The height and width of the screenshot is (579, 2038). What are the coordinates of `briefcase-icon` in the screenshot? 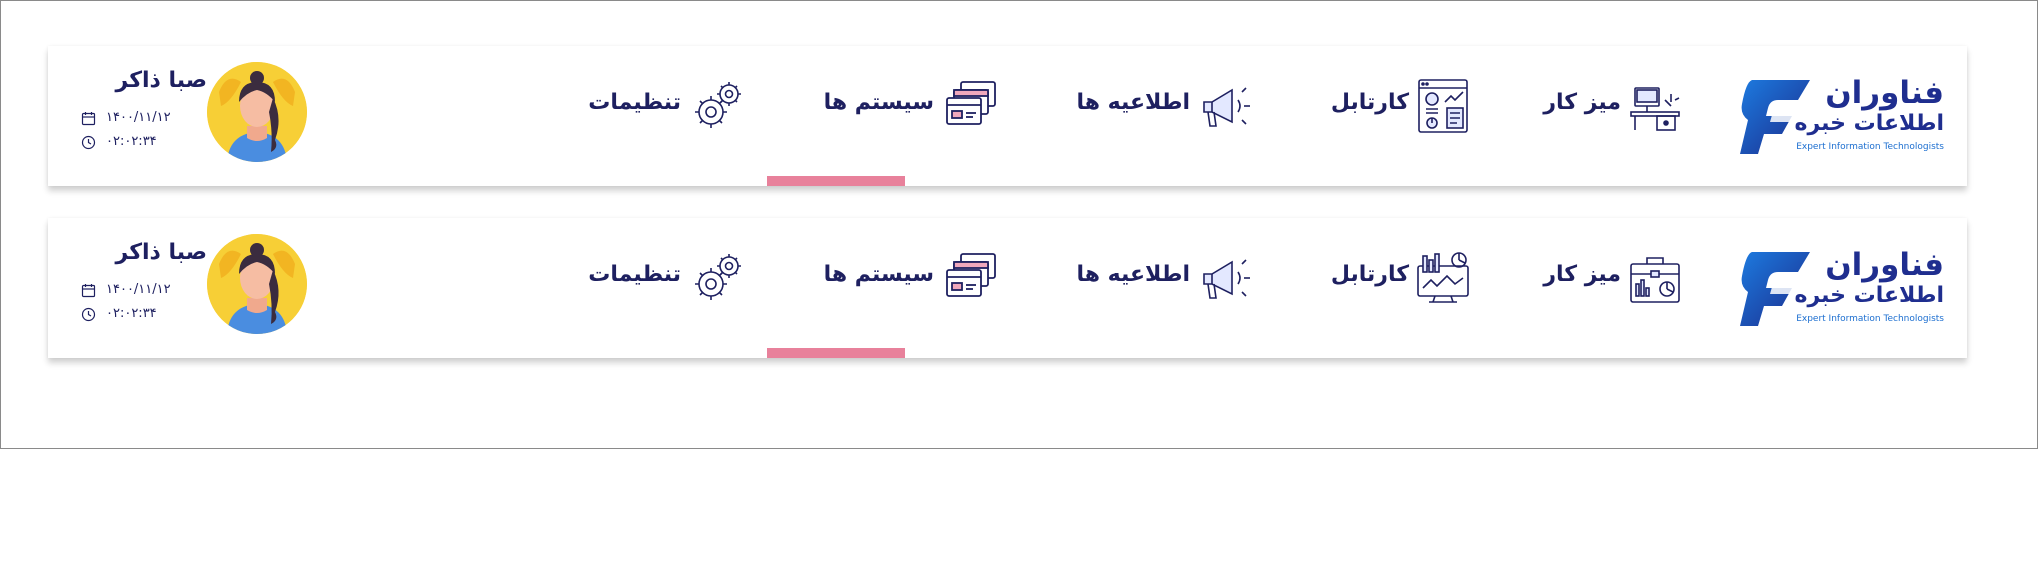 It's located at (1655, 280).